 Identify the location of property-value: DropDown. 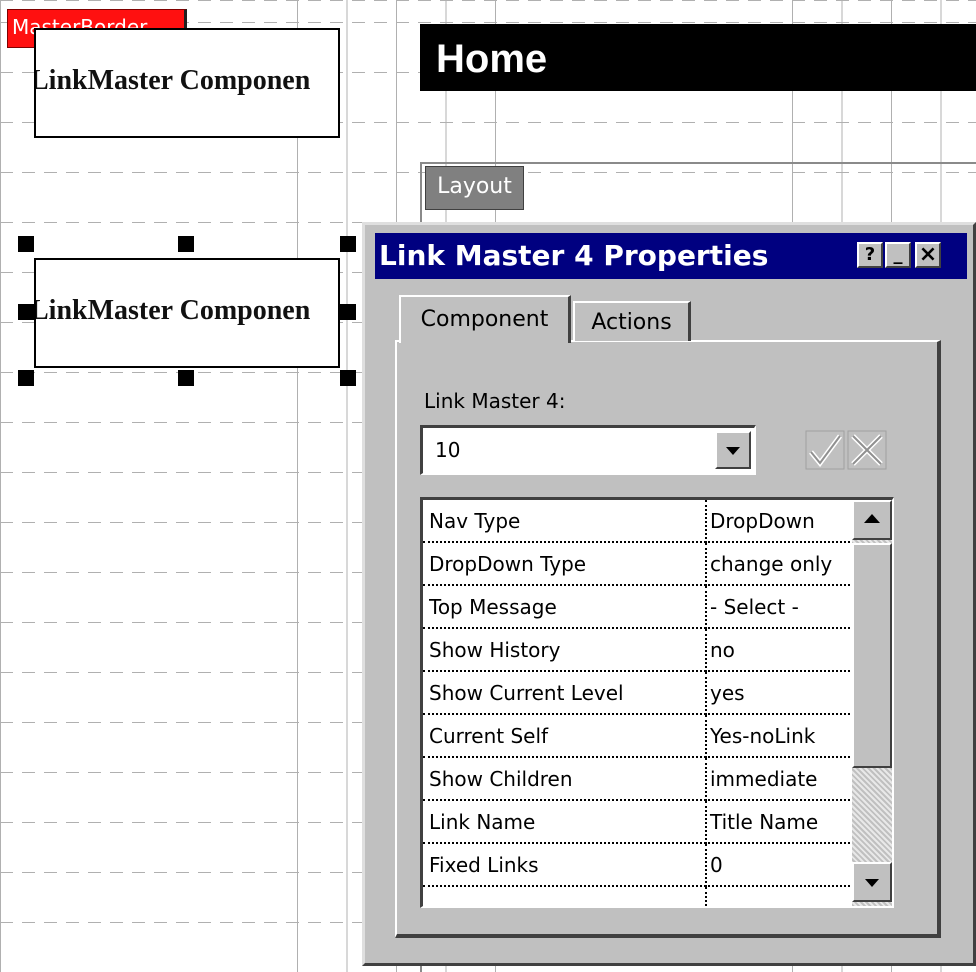
(777, 521).